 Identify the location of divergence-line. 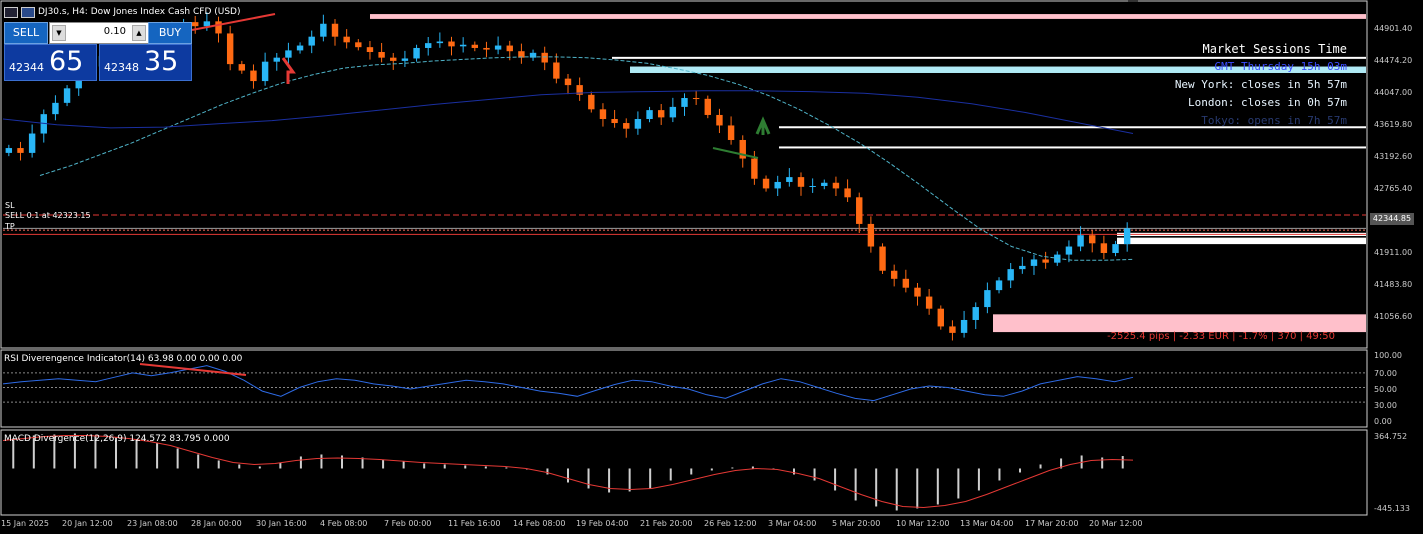
(735, 153).